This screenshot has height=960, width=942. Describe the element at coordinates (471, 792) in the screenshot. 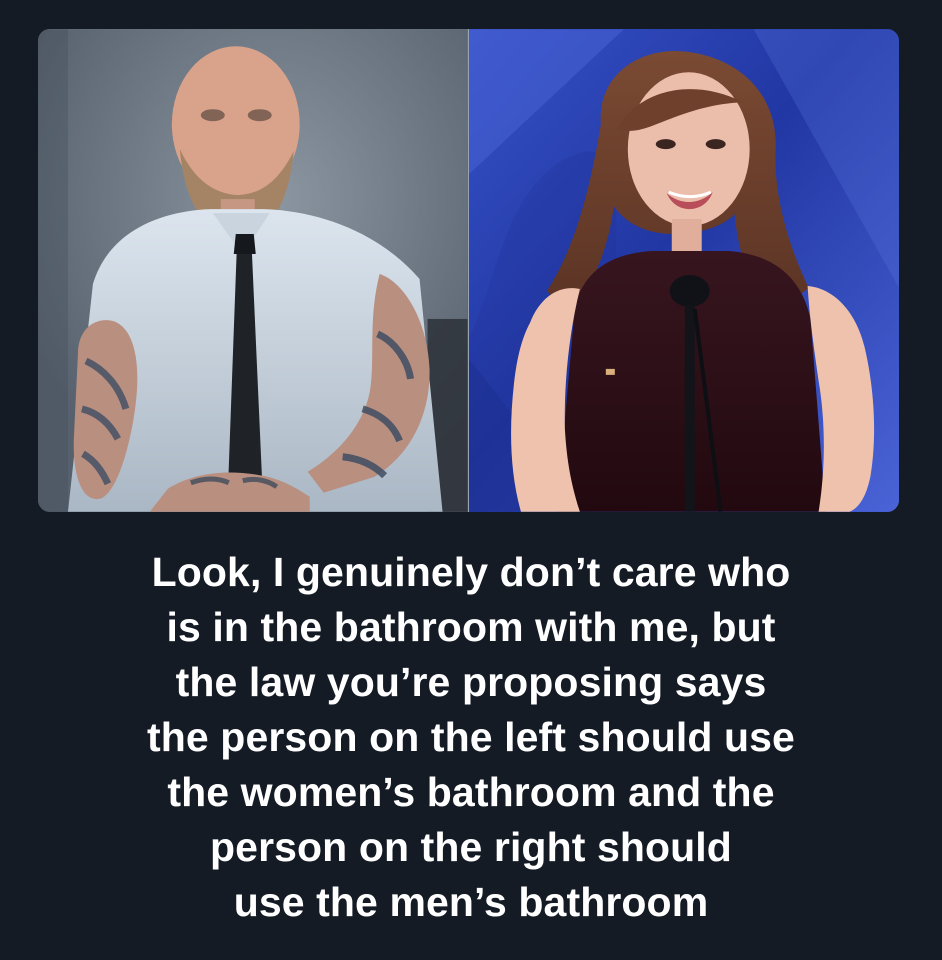

I see `caption-line: the women’s bathroom and the` at that location.